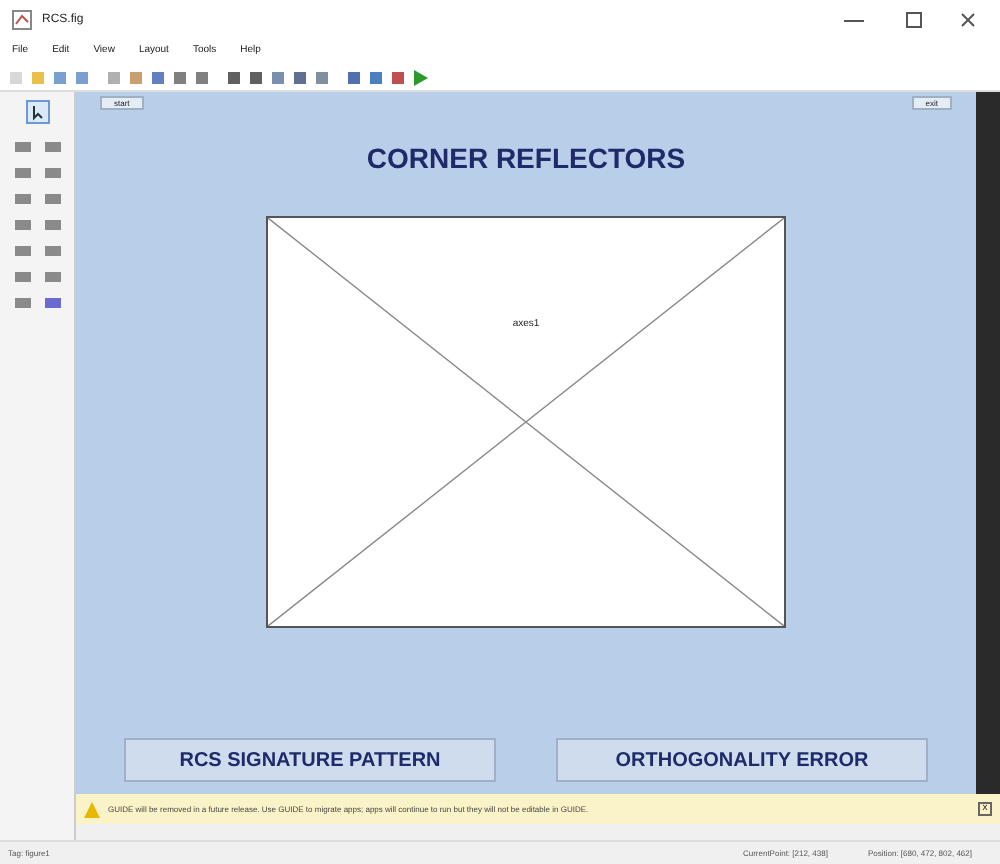  Describe the element at coordinates (988, 443) in the screenshot. I see `vertical-scrollbar` at that location.